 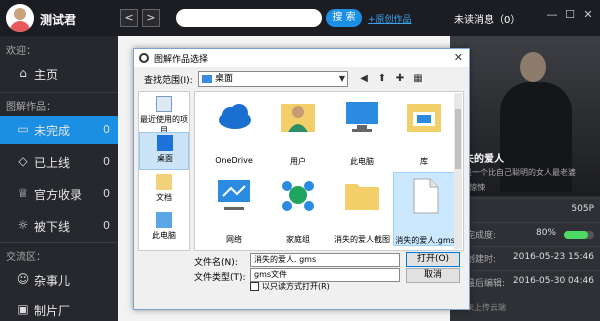 I want to click on file-item-library: 库, so click(x=424, y=131).